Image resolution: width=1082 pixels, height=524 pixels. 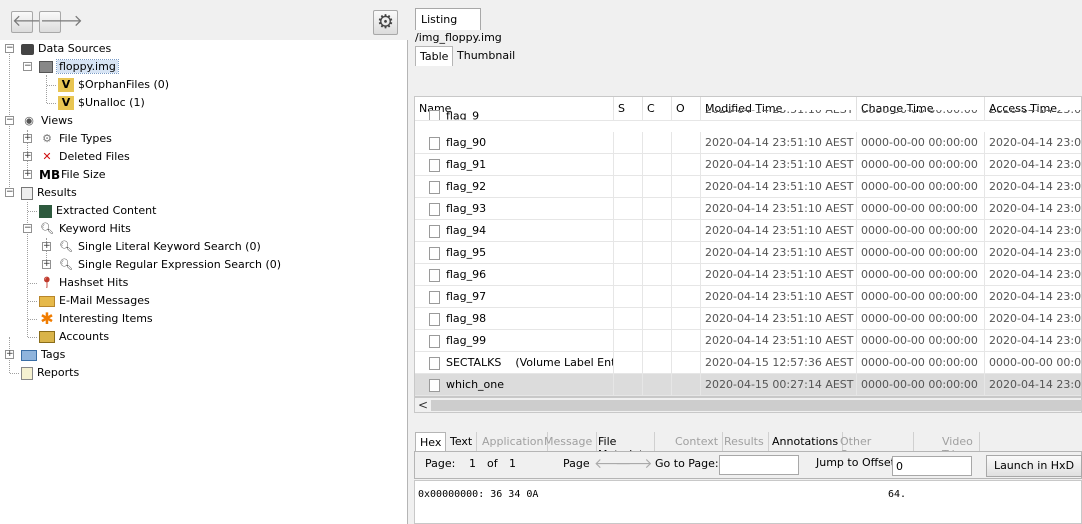 What do you see at coordinates (43, 355) in the screenshot?
I see `tree-node-tags: Tags` at bounding box center [43, 355].